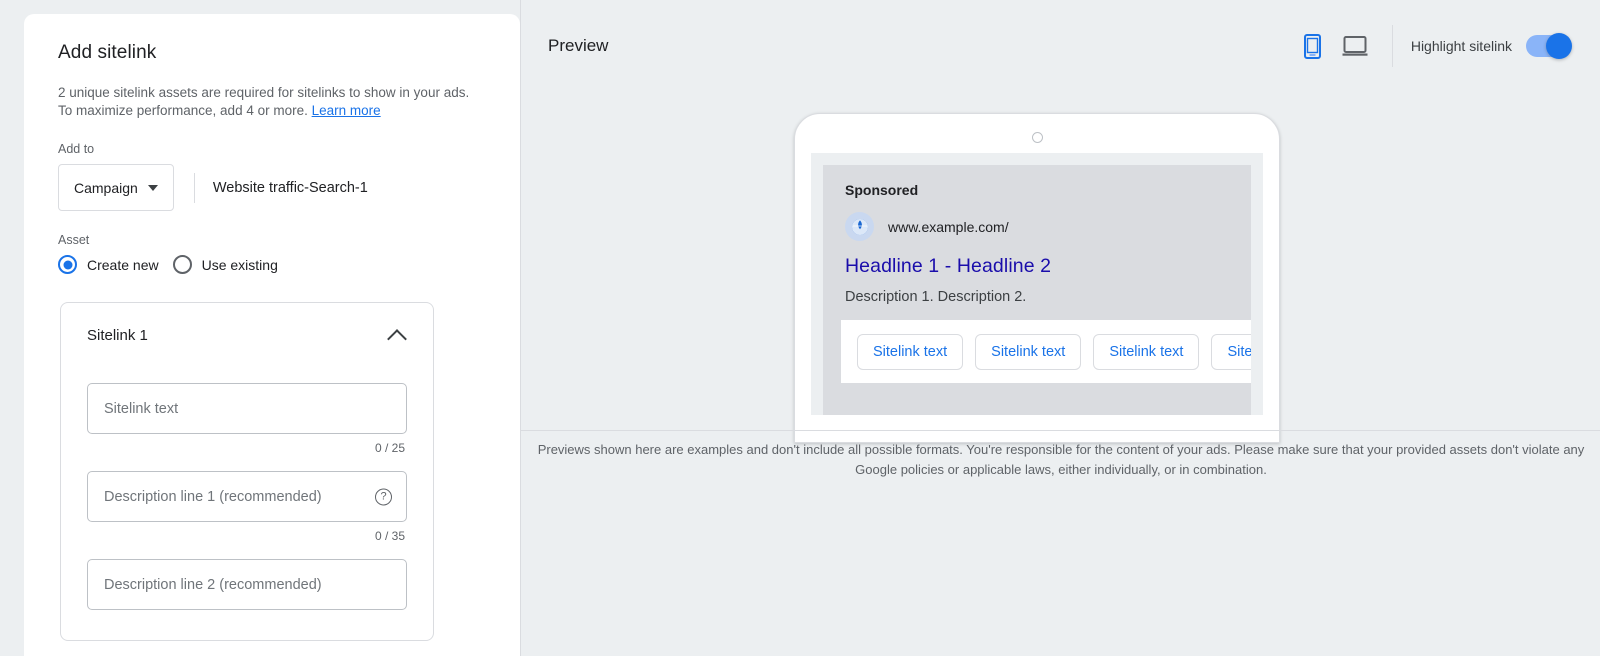  Describe the element at coordinates (141, 408) in the screenshot. I see `sitelink-text-placeholder: Sitelink text` at that location.